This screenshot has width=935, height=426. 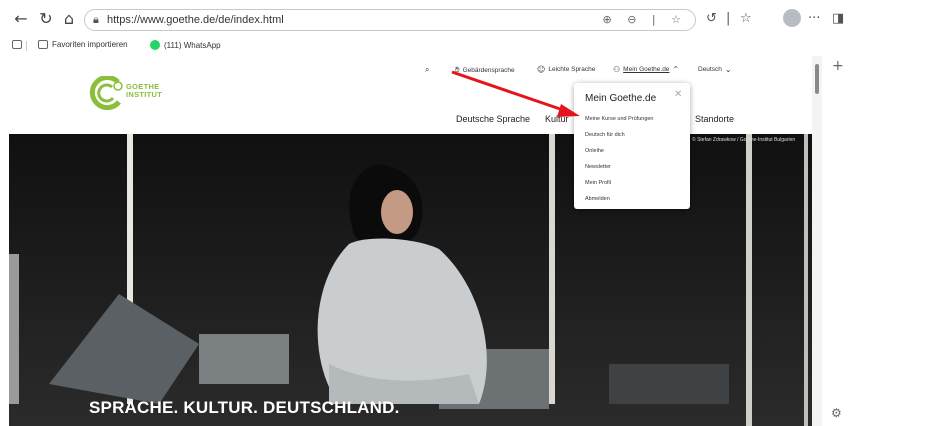 What do you see at coordinates (878, 241) in the screenshot?
I see `browser-side-panel: + ⚙` at bounding box center [878, 241].